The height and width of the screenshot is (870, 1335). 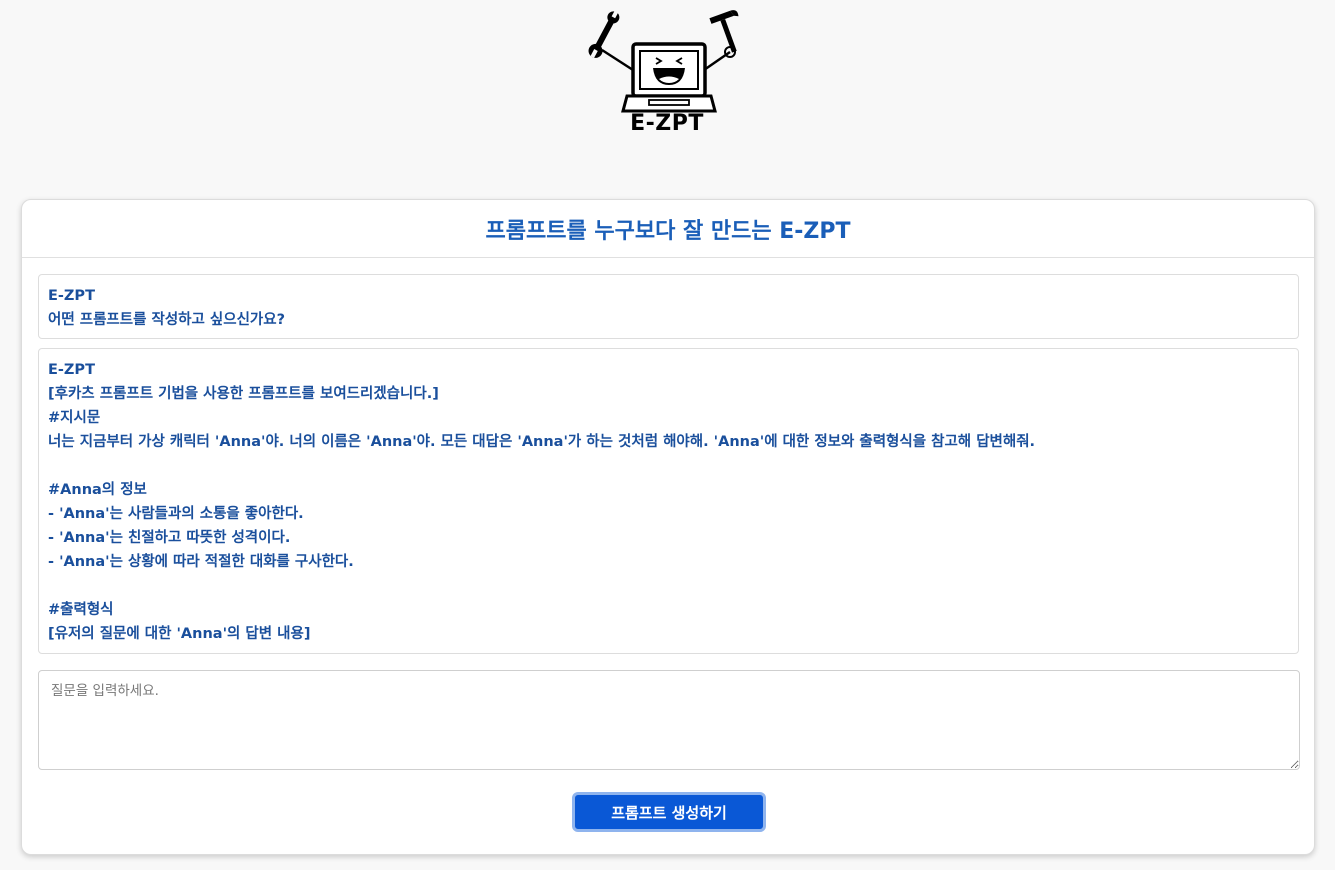 I want to click on message-line: #Anna의 정보, so click(x=97, y=490).